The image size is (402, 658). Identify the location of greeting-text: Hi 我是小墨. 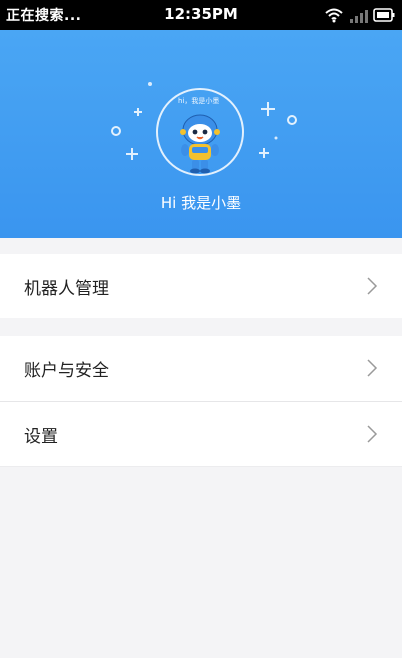
(201, 203).